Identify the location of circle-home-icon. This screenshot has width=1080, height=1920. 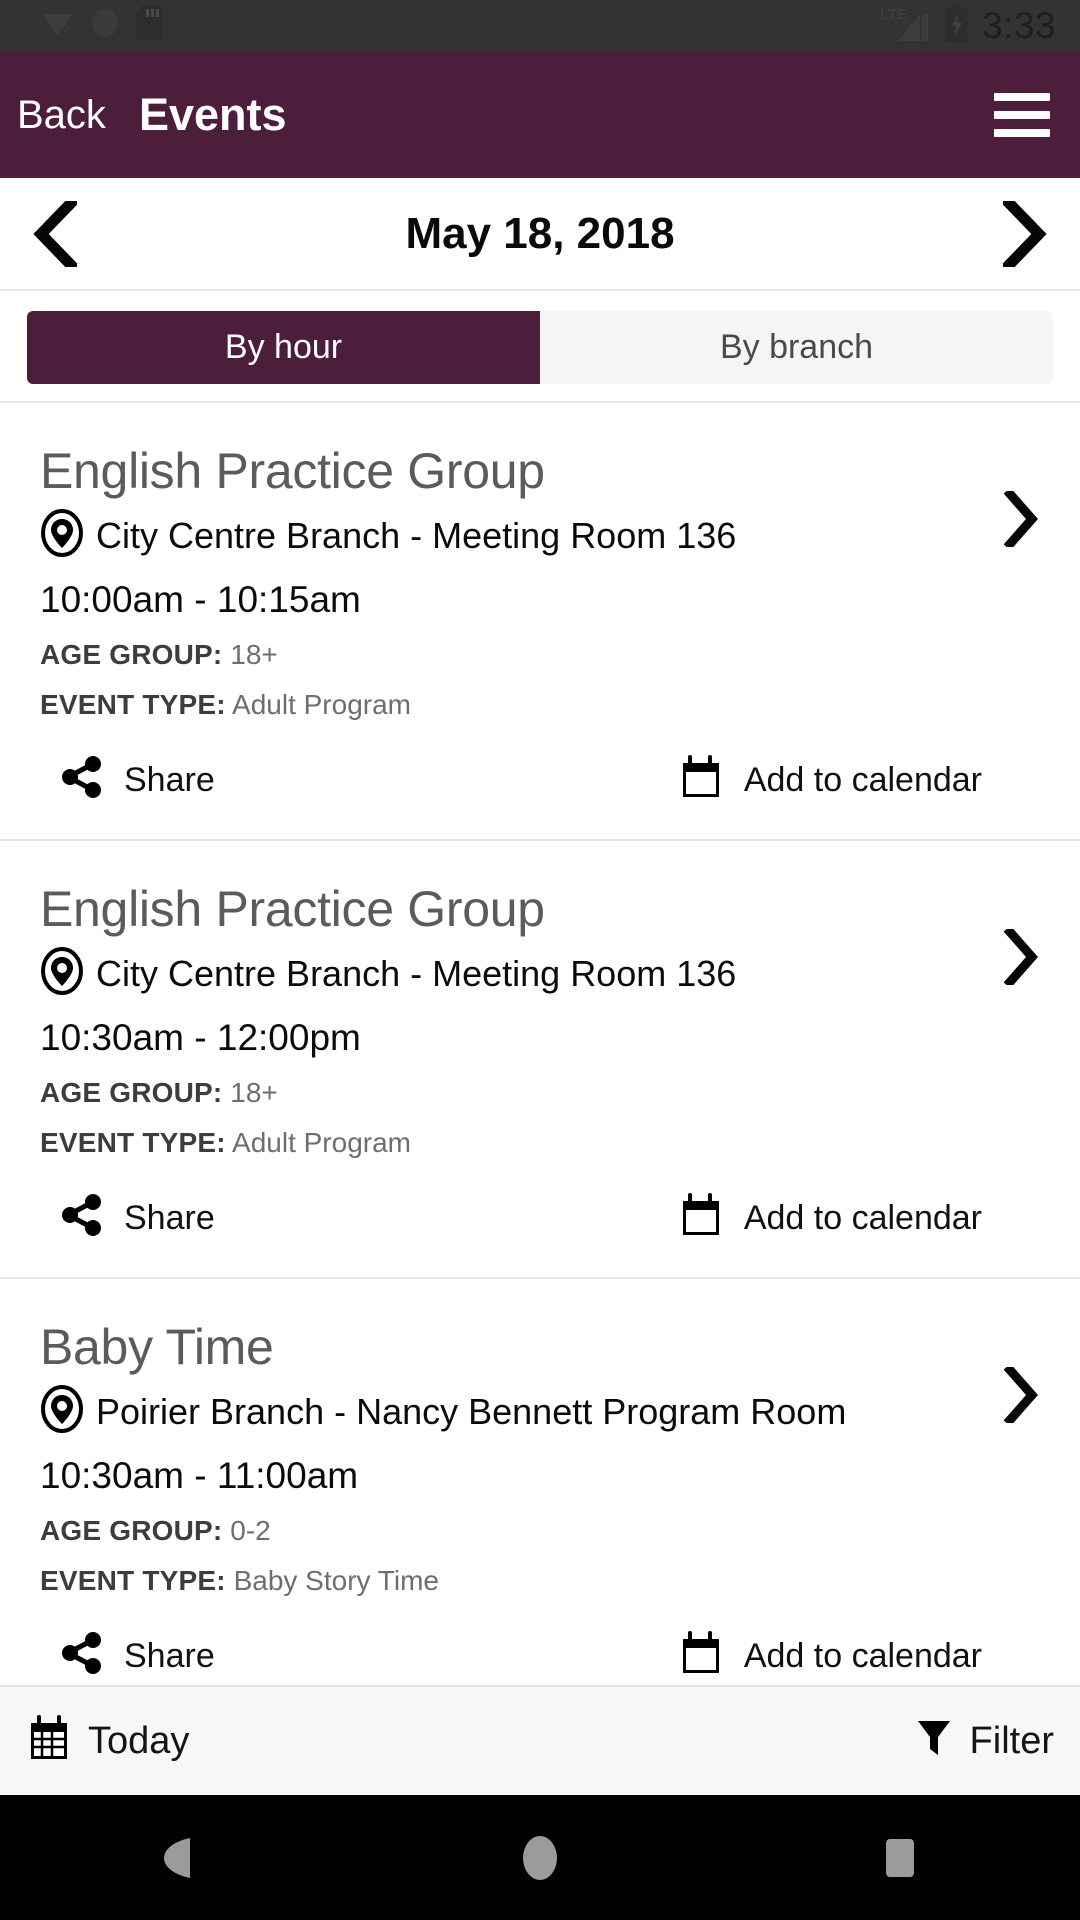
(540, 1858).